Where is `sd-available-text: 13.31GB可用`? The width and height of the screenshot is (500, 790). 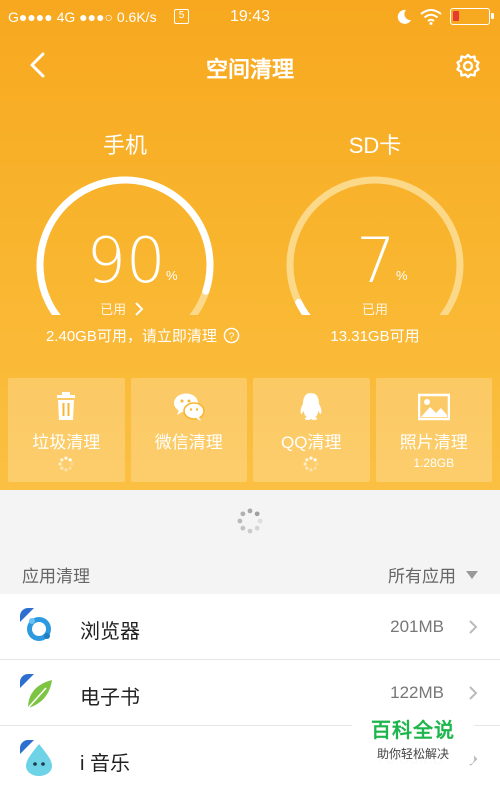
sd-available-text: 13.31GB可用 is located at coordinates (375, 336).